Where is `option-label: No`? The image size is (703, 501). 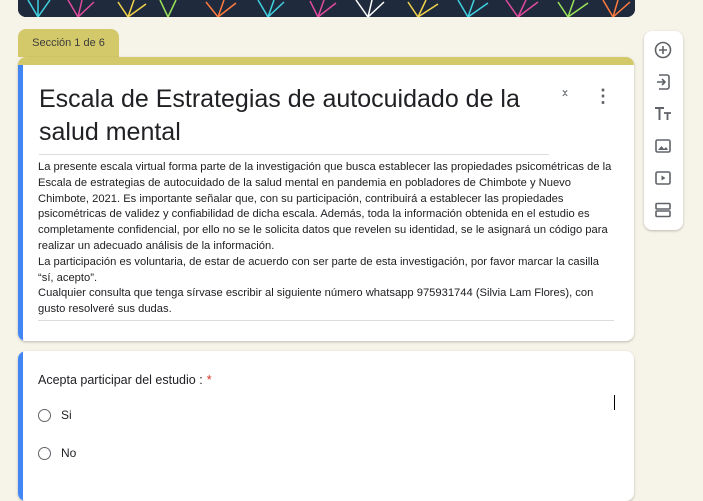 option-label: No is located at coordinates (69, 453).